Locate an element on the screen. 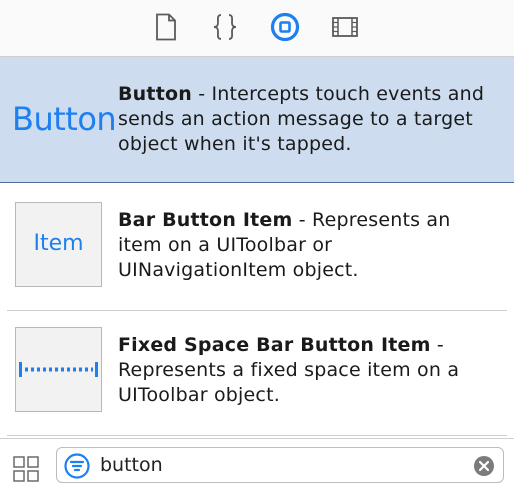 The image size is (514, 493). fixed-space-preview is located at coordinates (58, 369).